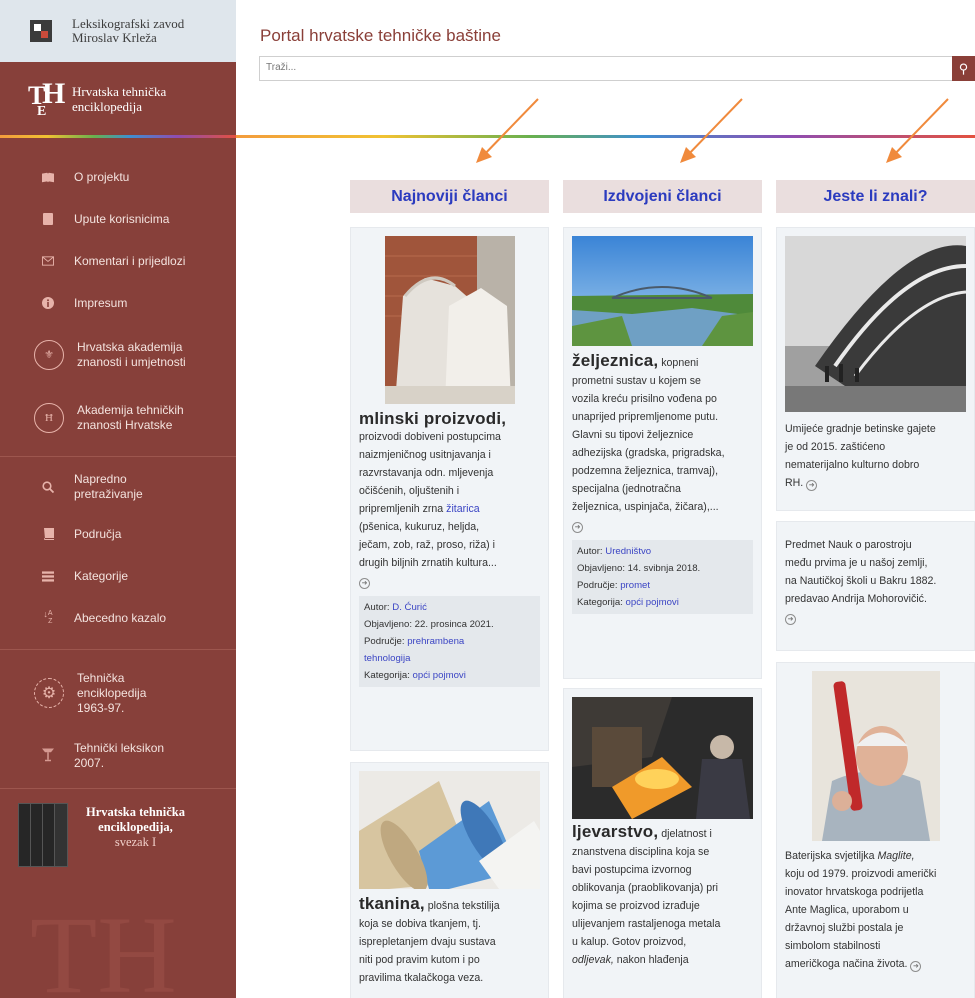 The width and height of the screenshot is (975, 998). What do you see at coordinates (48, 177) in the screenshot?
I see `book-open-icon` at bounding box center [48, 177].